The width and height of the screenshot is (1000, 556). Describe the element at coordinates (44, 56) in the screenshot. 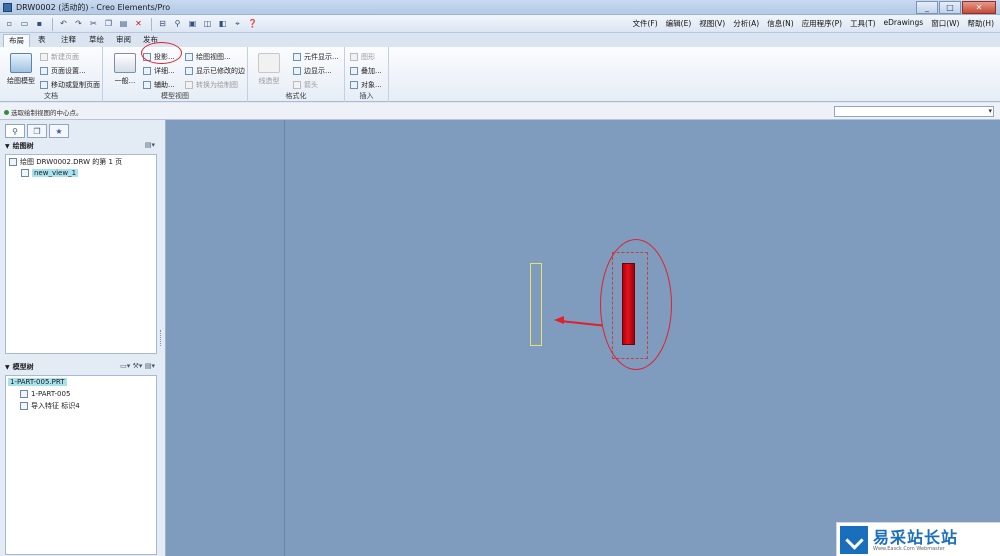

I see `new-sheet-icon` at that location.